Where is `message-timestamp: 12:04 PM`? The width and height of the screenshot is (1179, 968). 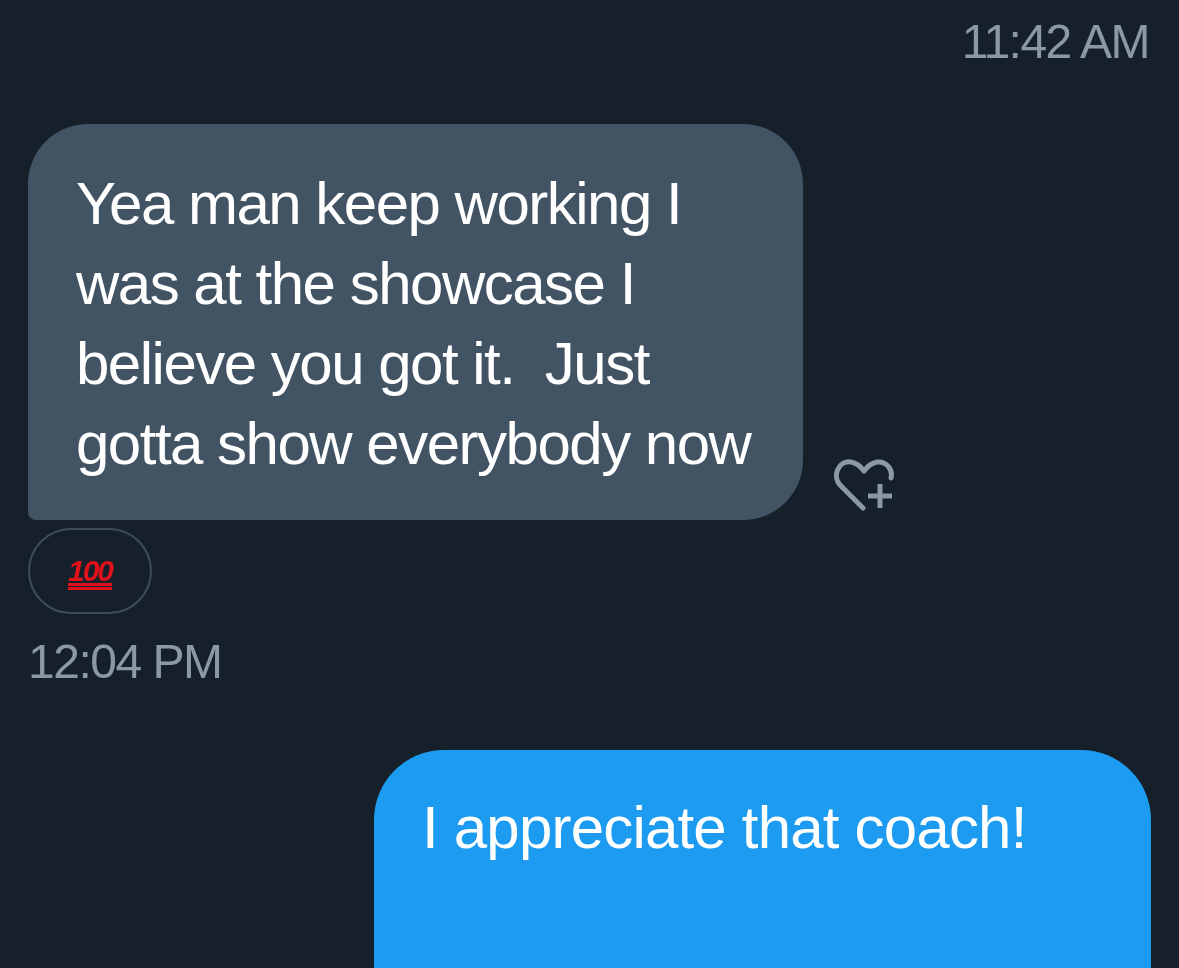
message-timestamp: 12:04 PM is located at coordinates (125, 662).